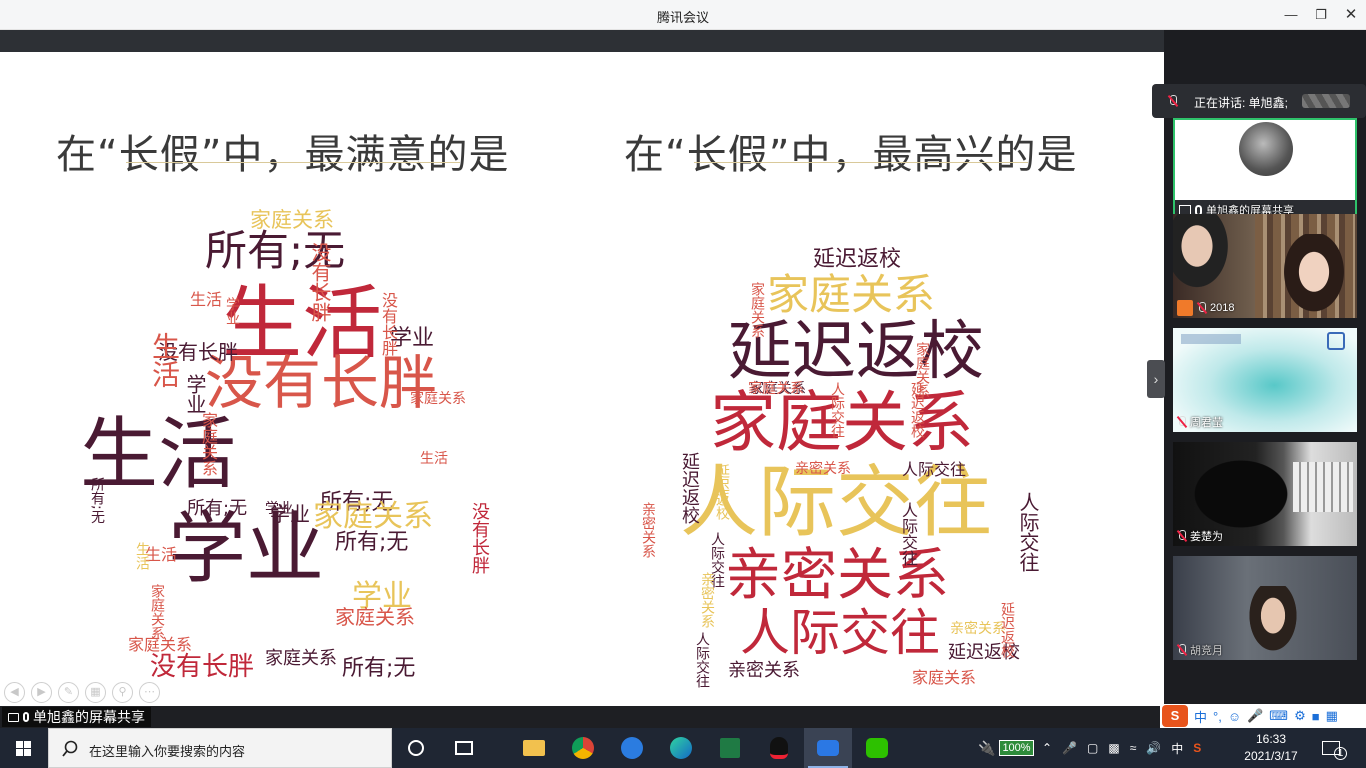 The image size is (1366, 768). I want to click on sogou-browser-icon, so click(632, 748).